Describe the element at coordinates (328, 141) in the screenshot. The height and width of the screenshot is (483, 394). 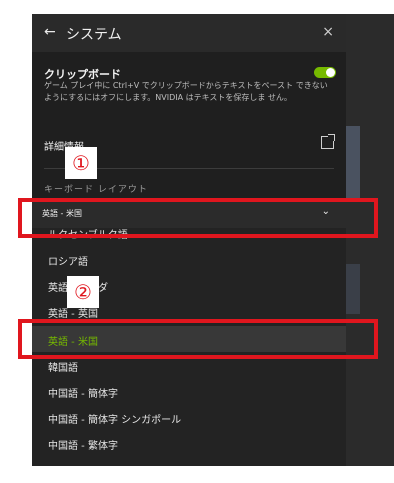
I see `external-link-icon` at that location.